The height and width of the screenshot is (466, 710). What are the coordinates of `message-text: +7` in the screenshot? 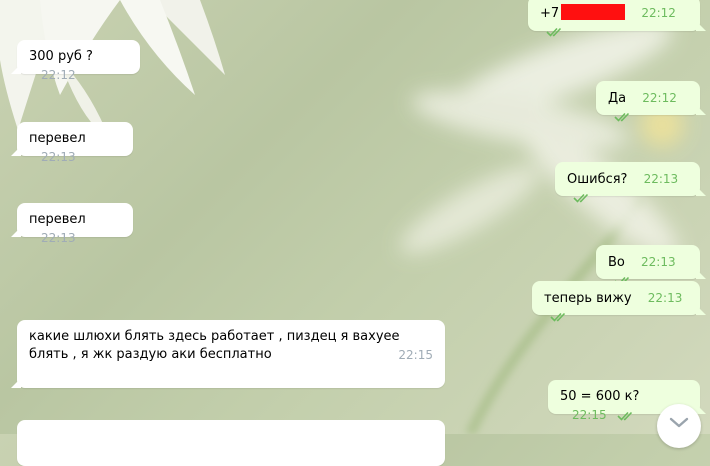 It's located at (550, 13).